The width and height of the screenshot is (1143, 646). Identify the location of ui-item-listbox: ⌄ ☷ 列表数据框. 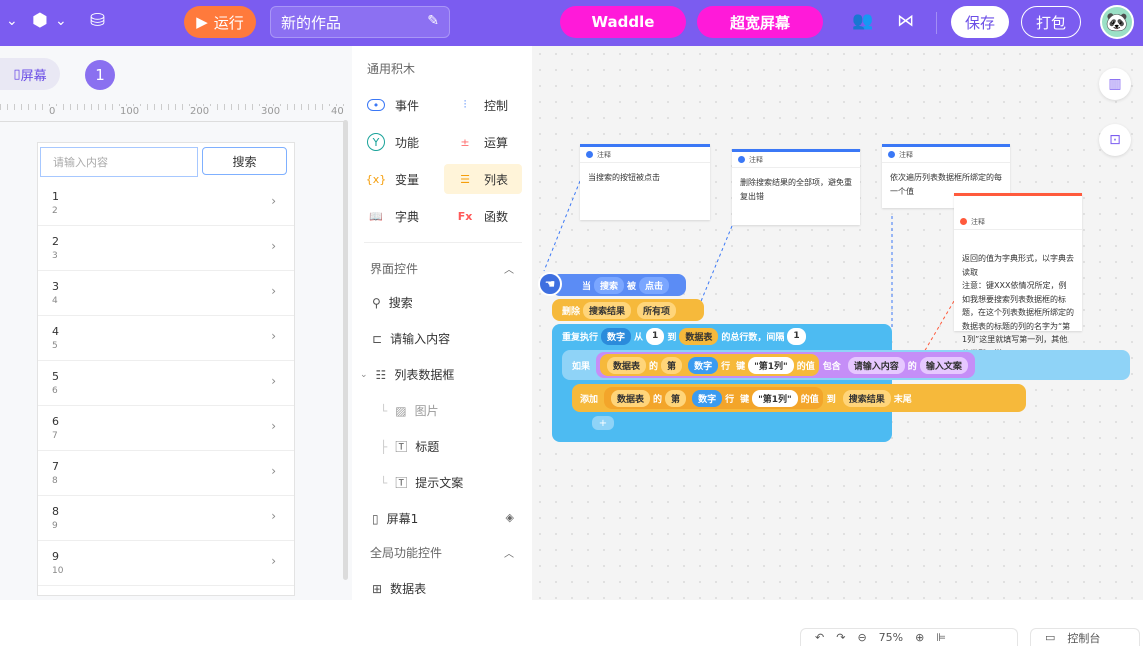
(407, 374).